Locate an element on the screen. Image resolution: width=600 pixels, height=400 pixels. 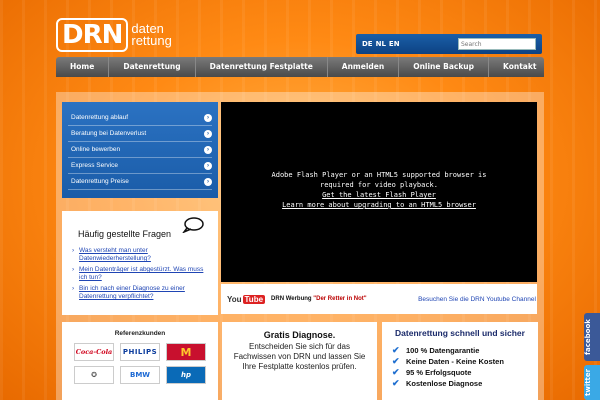
philips-logo: PHILIPS is located at coordinates (140, 352).